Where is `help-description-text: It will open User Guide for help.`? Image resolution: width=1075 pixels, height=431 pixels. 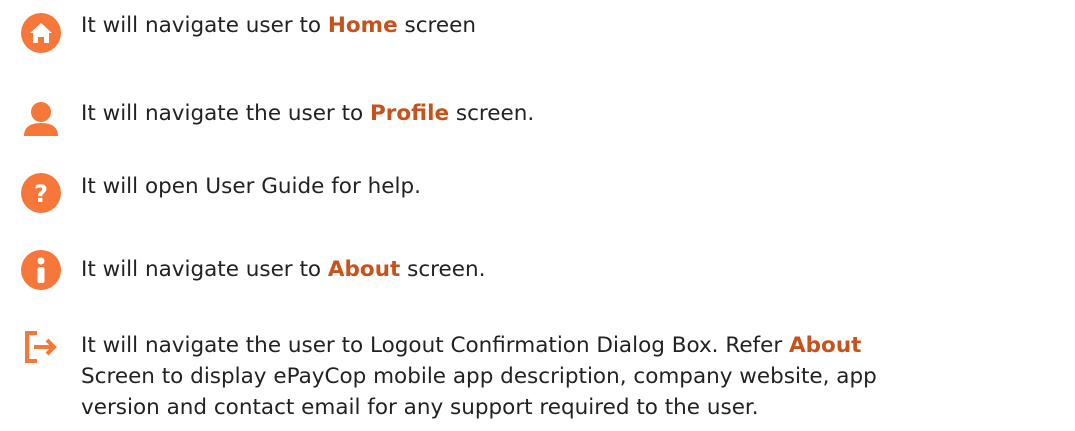 help-description-text: It will open User Guide for help. is located at coordinates (251, 186).